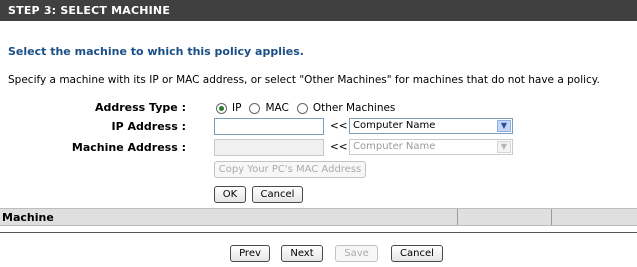 The image size is (637, 267). I want to click on ip-computer-name-select: Computer Name ▼, so click(431, 126).